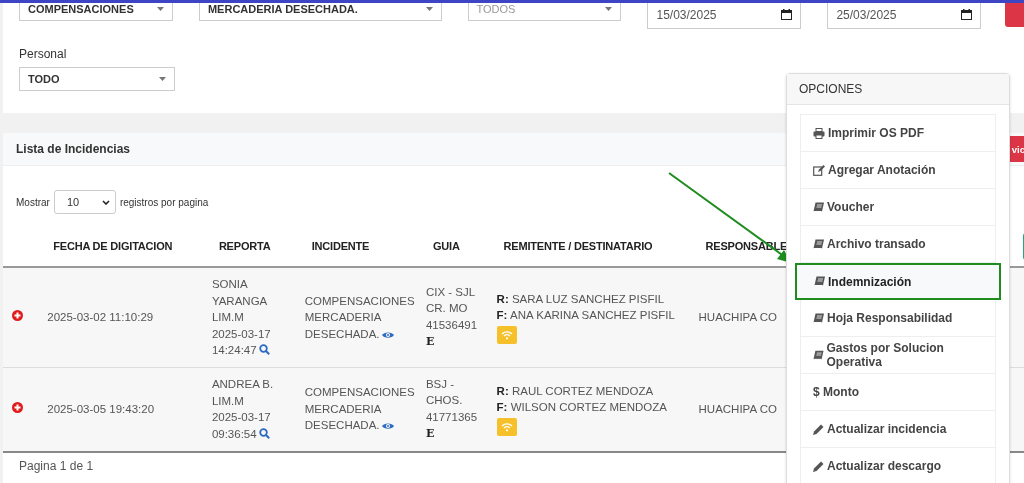  I want to click on field-label: Personal, so click(43, 54).